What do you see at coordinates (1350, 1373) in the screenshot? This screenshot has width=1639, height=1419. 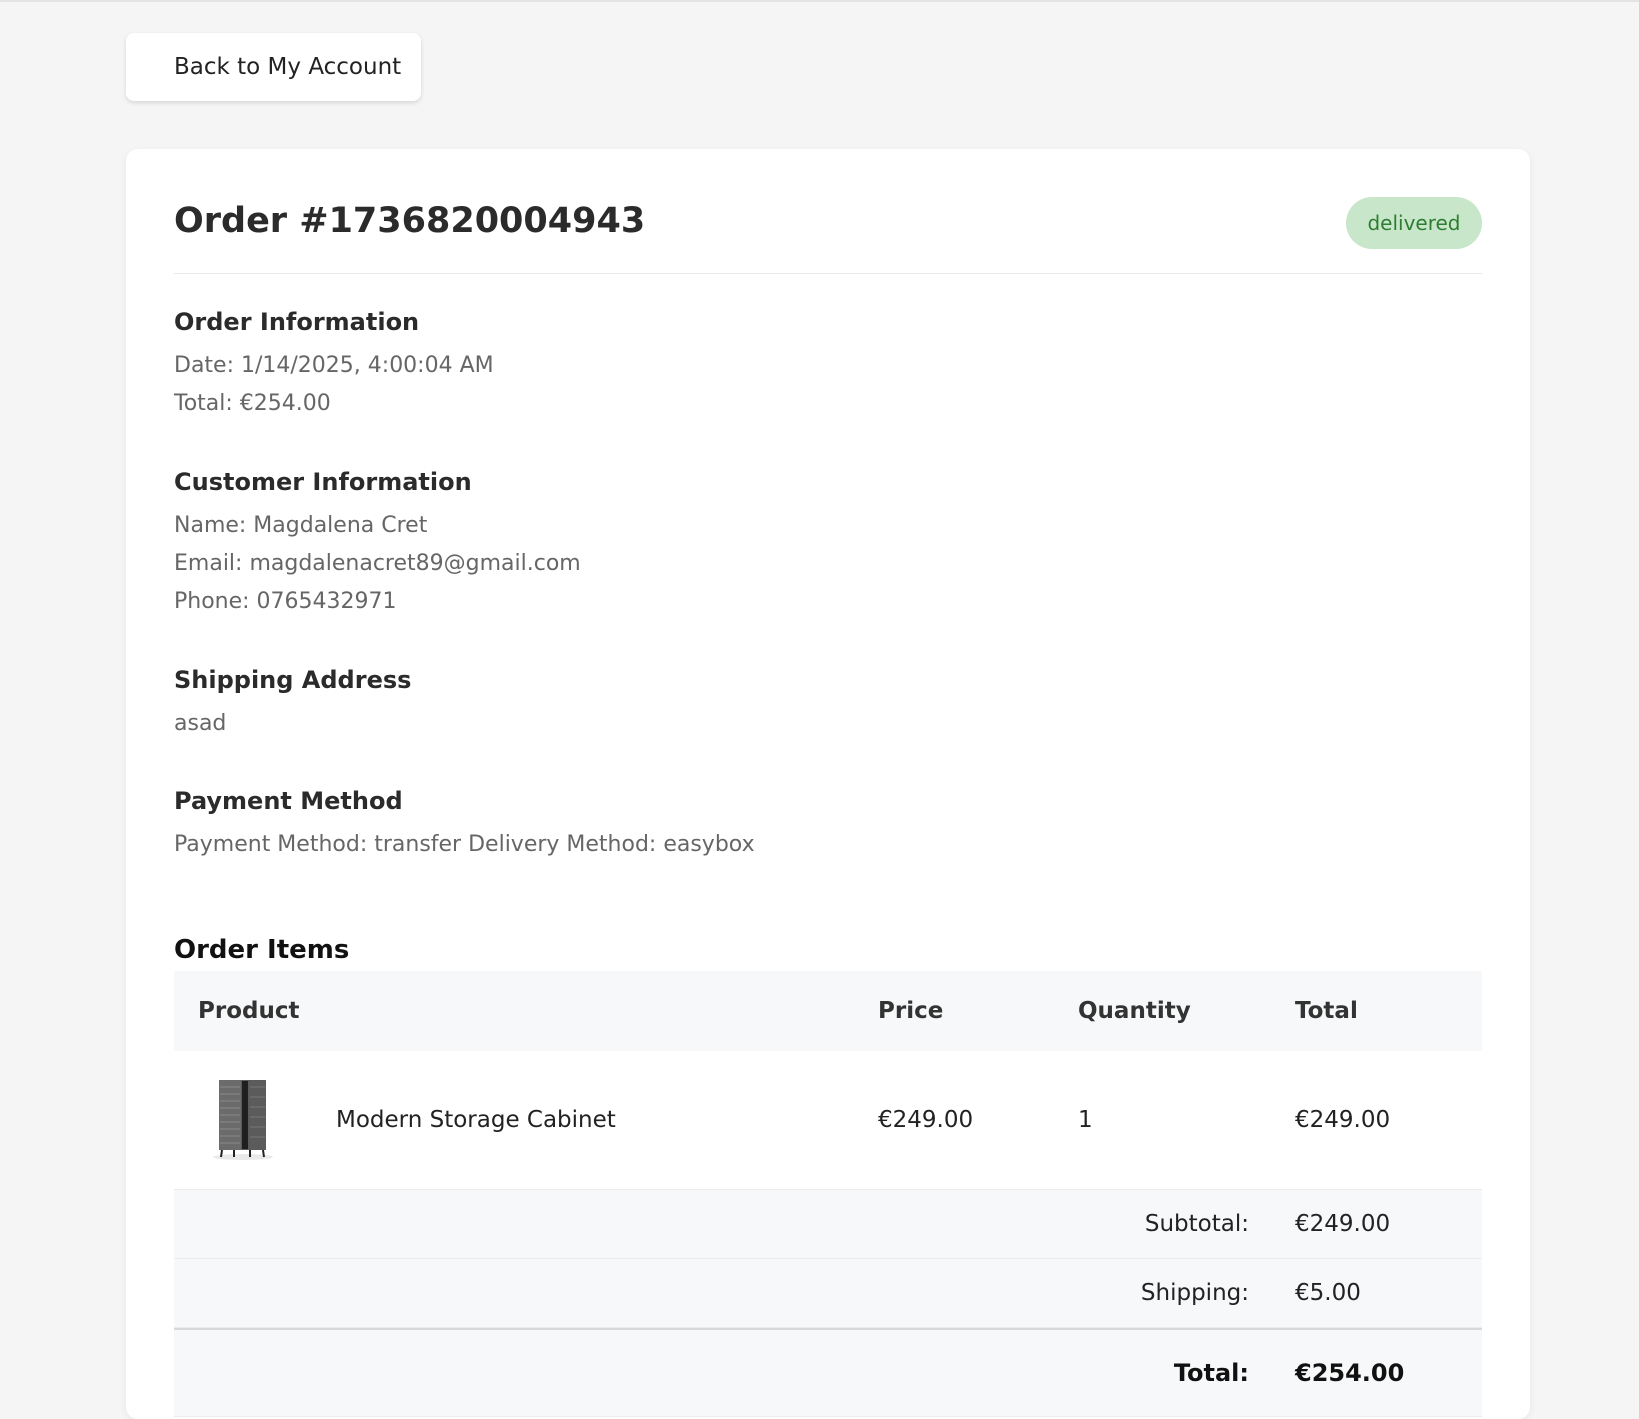 I see `grand-total-value: €254.00` at bounding box center [1350, 1373].